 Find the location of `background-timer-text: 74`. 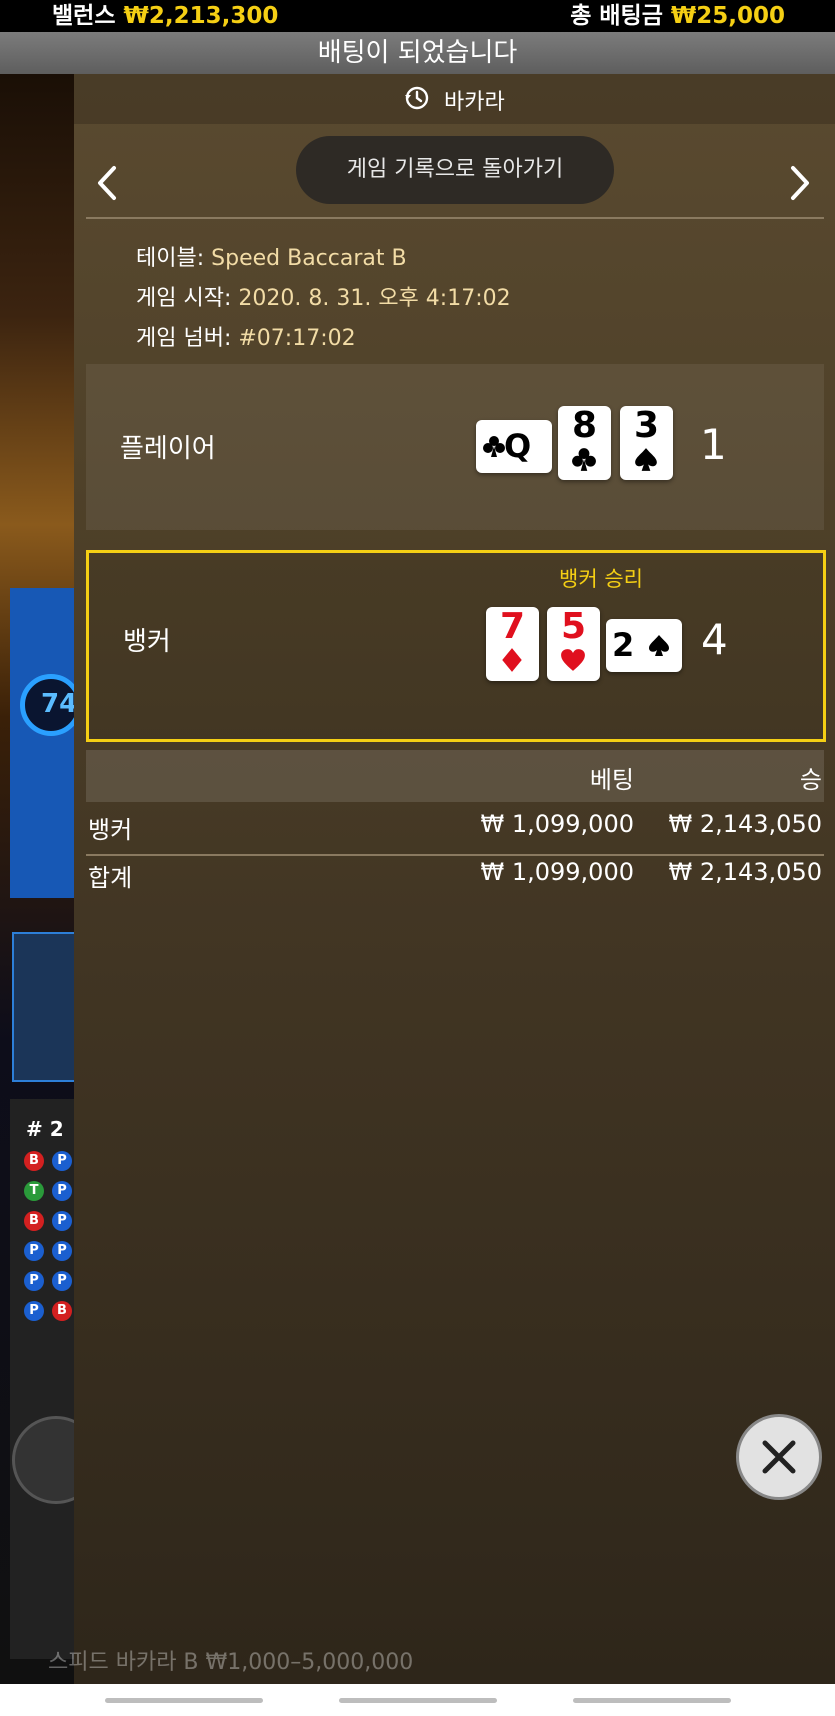

background-timer-text: 74 is located at coordinates (59, 704).